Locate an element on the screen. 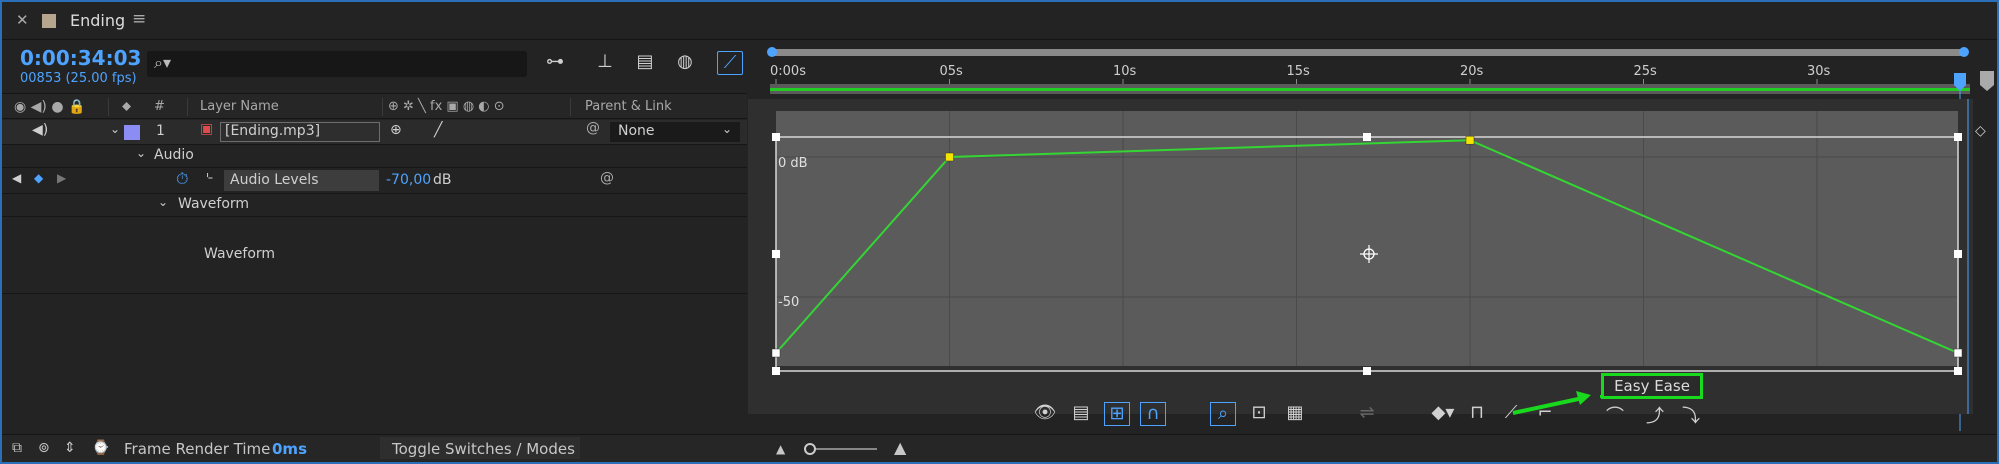  ruler-tick-label: 20s is located at coordinates (1472, 71).